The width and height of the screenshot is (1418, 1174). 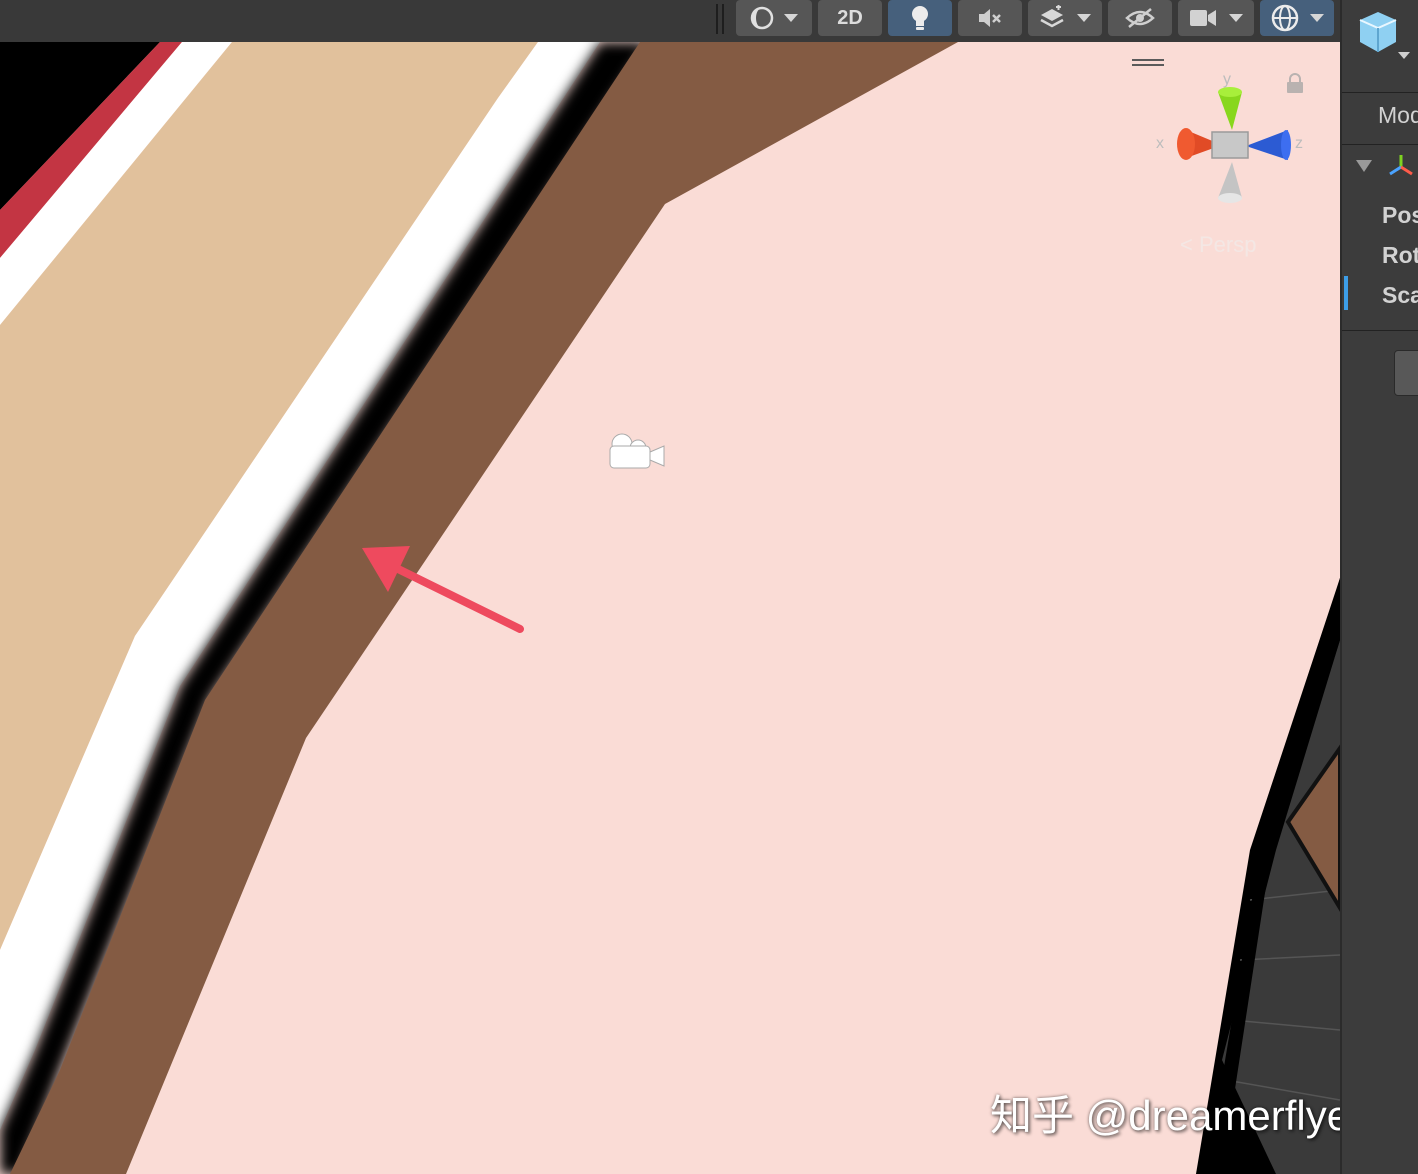 I want to click on 2d-mode-label: 2D, so click(x=850, y=17).